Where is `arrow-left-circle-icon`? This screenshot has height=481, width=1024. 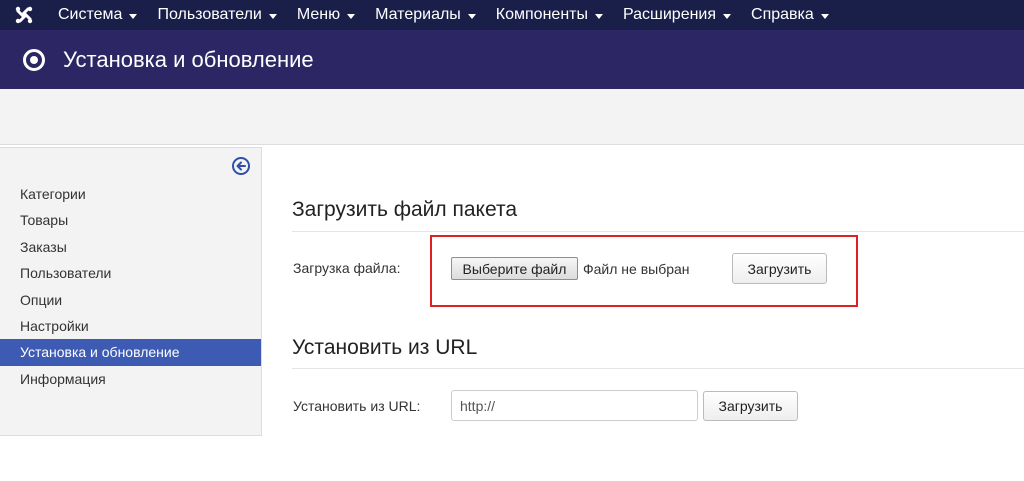 arrow-left-circle-icon is located at coordinates (241, 166).